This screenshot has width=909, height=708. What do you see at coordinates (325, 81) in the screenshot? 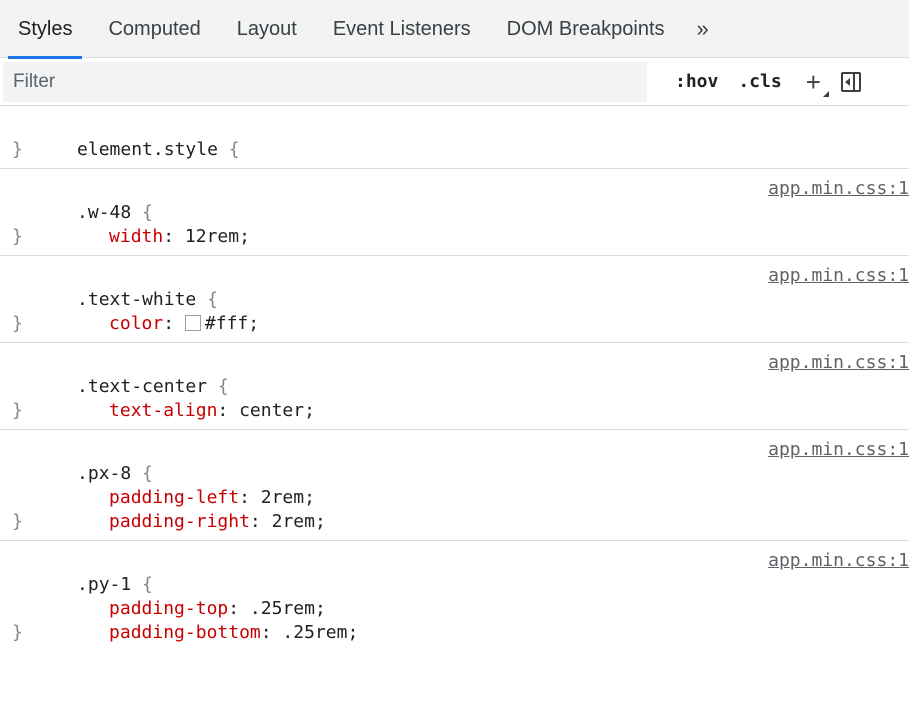
I see `filter-input` at bounding box center [325, 81].